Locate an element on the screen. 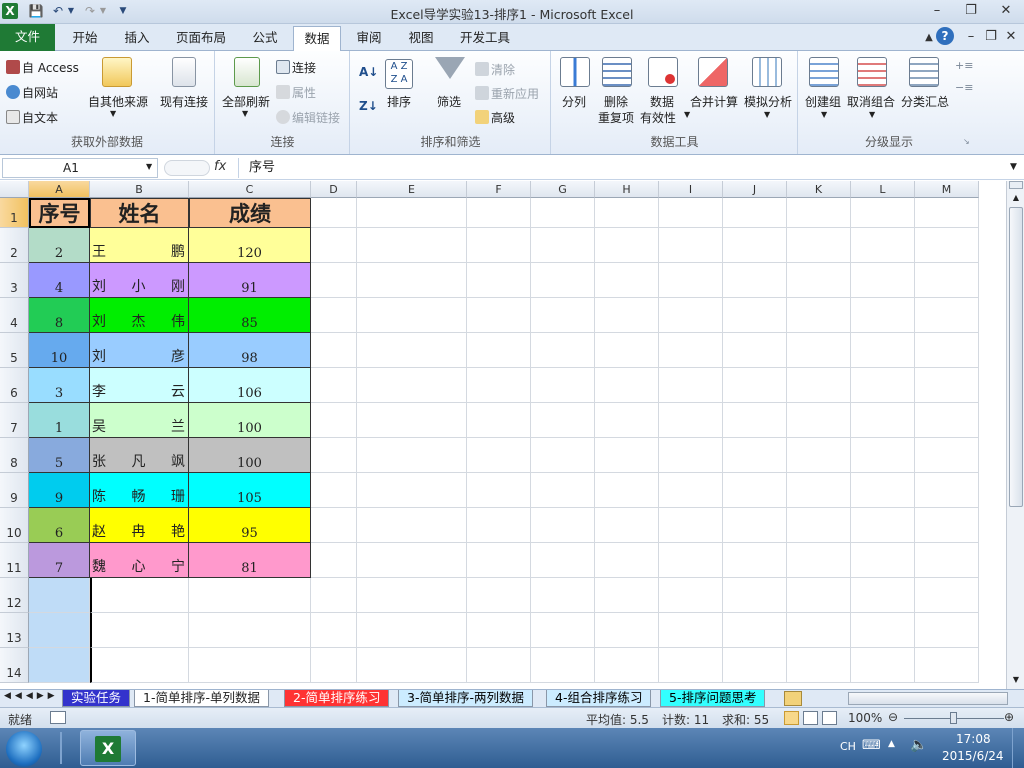  from-text-button: 自文本 is located at coordinates (32, 117).